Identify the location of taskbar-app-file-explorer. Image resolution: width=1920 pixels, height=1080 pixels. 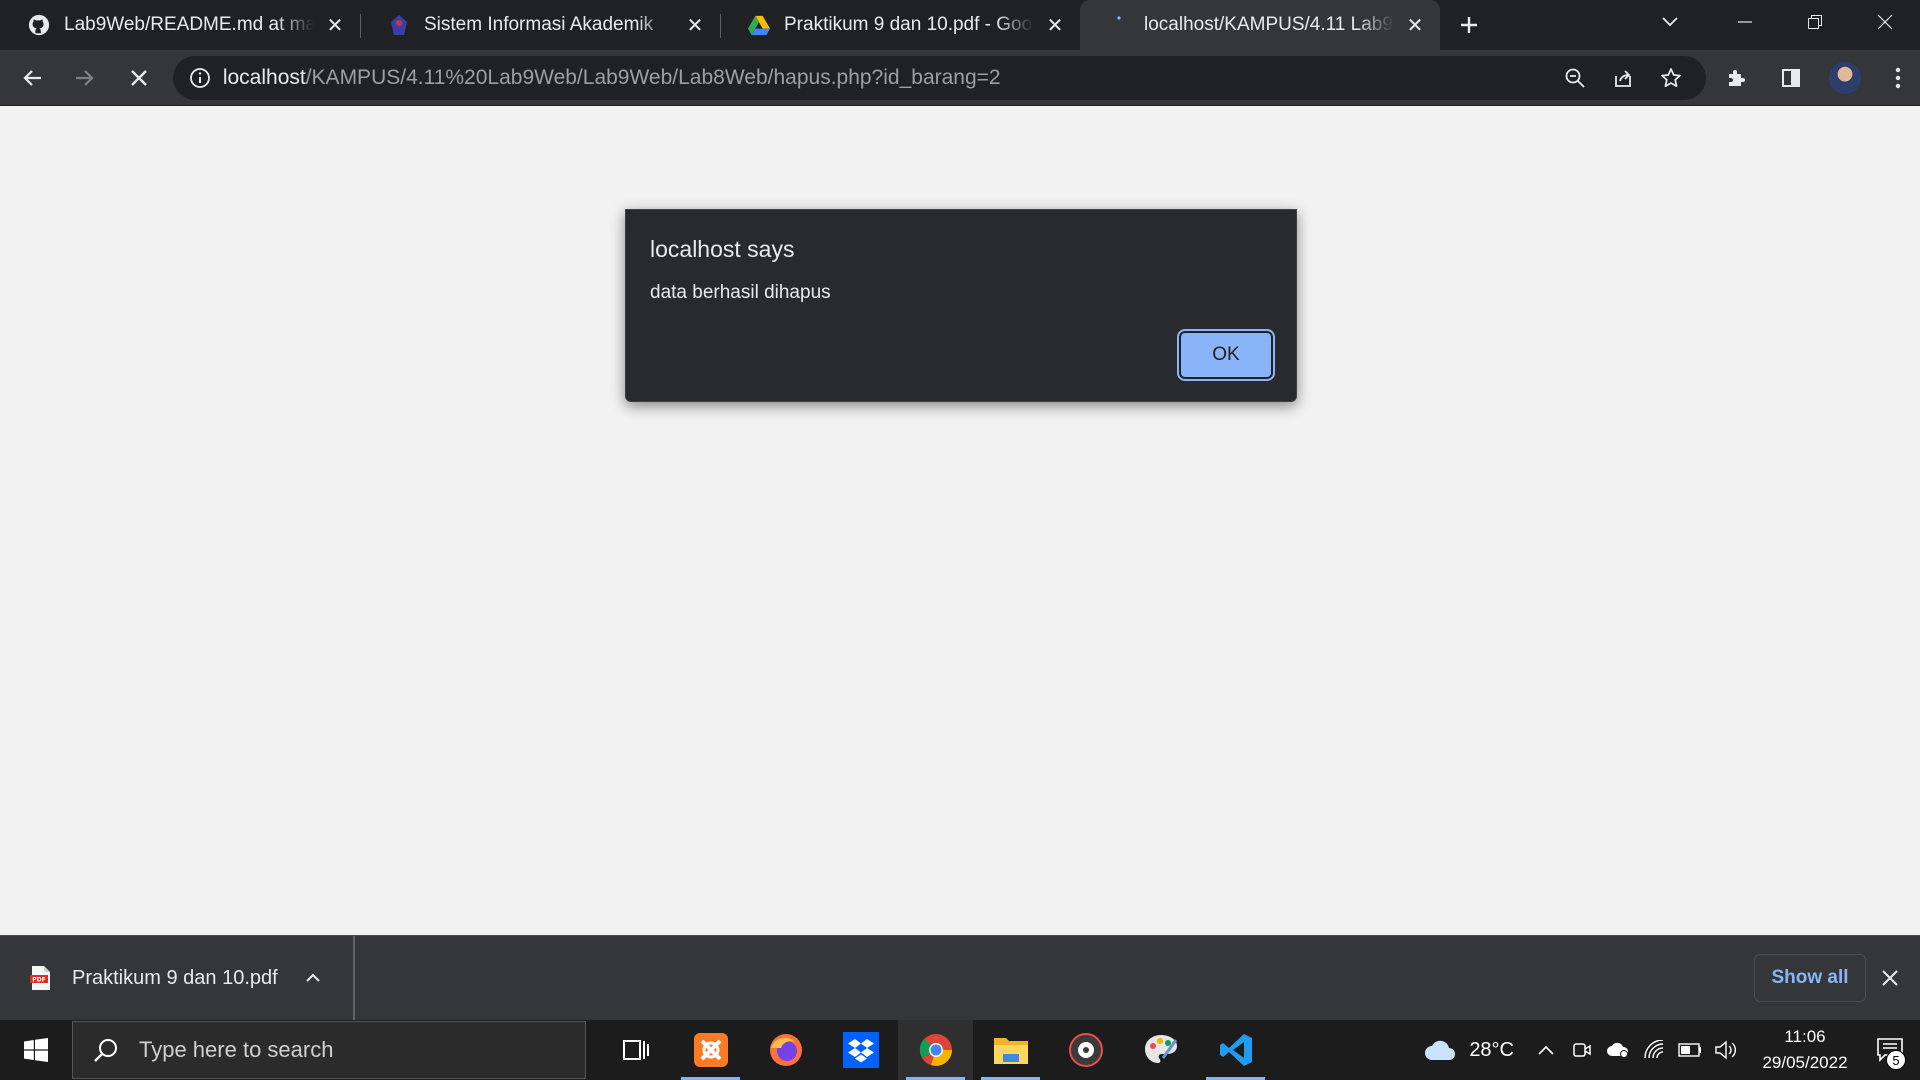
(1010, 1050).